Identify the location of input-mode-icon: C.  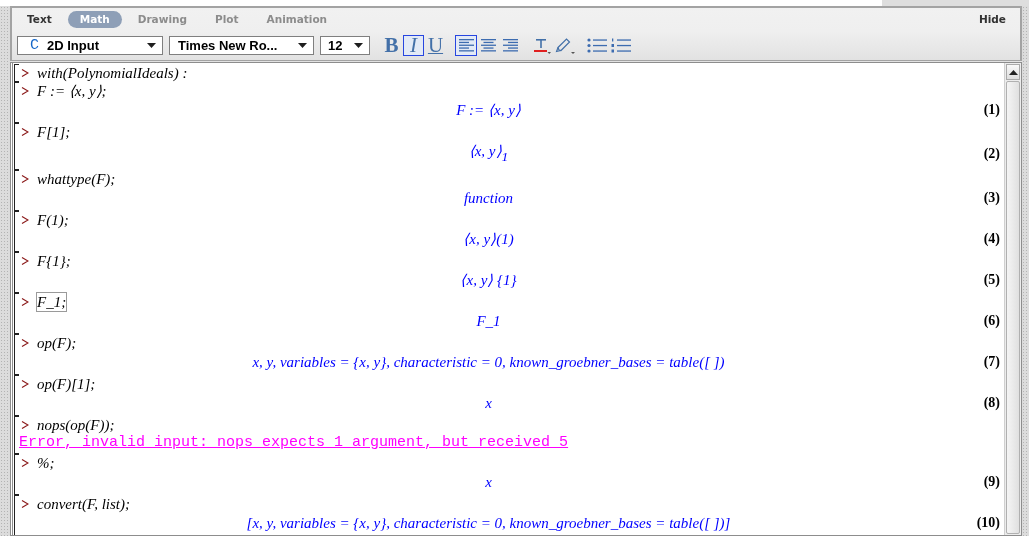
(34, 45).